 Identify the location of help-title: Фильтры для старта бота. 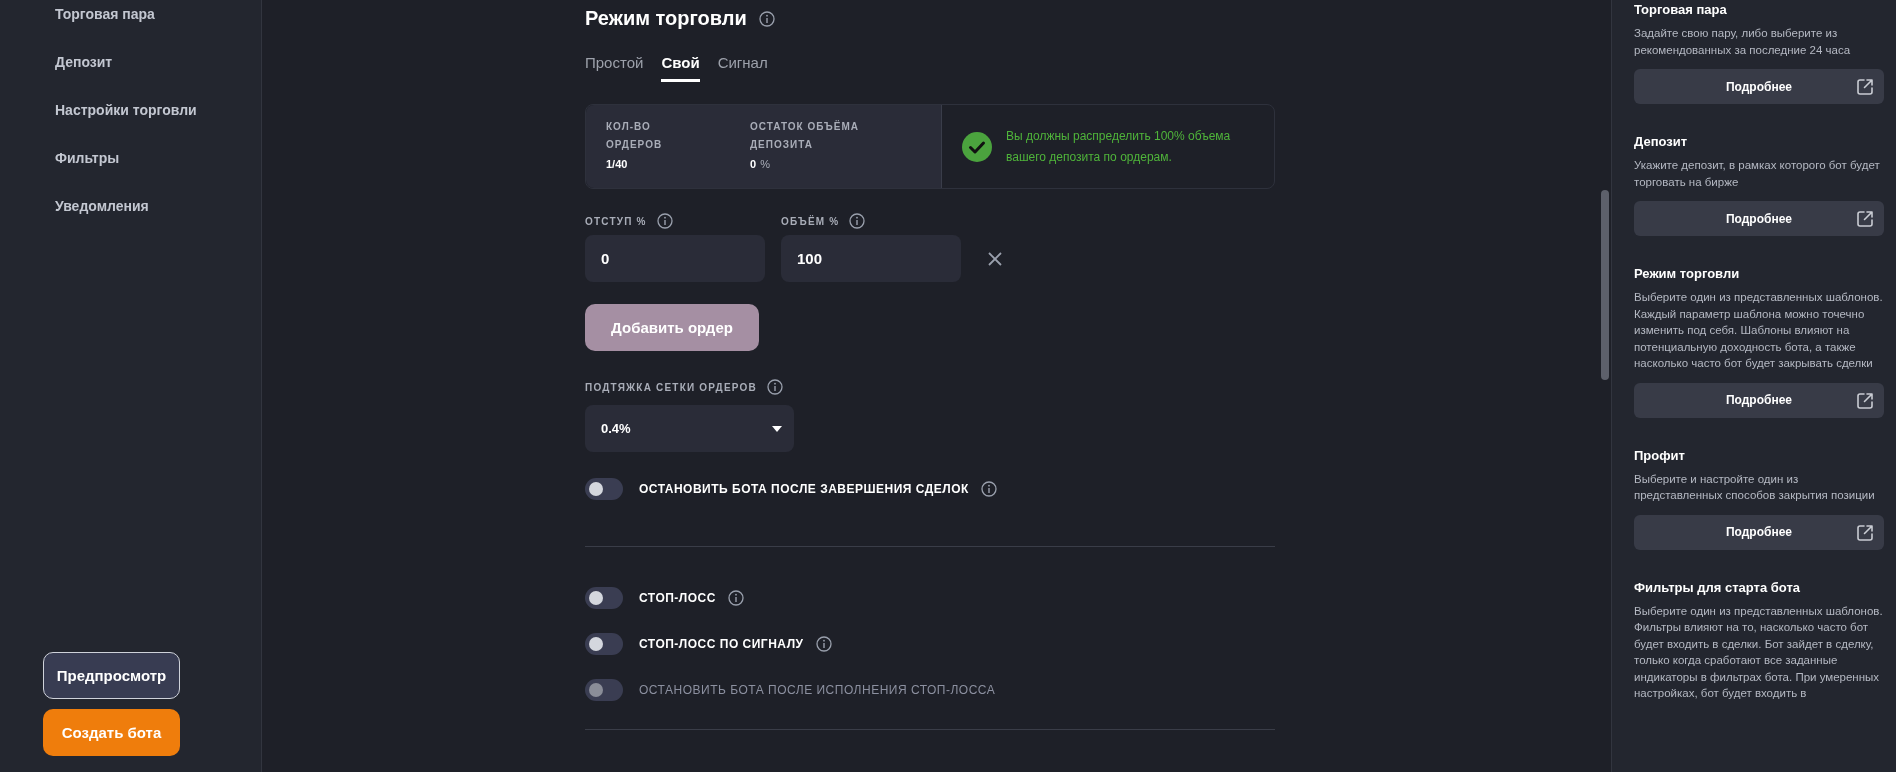
(1717, 587).